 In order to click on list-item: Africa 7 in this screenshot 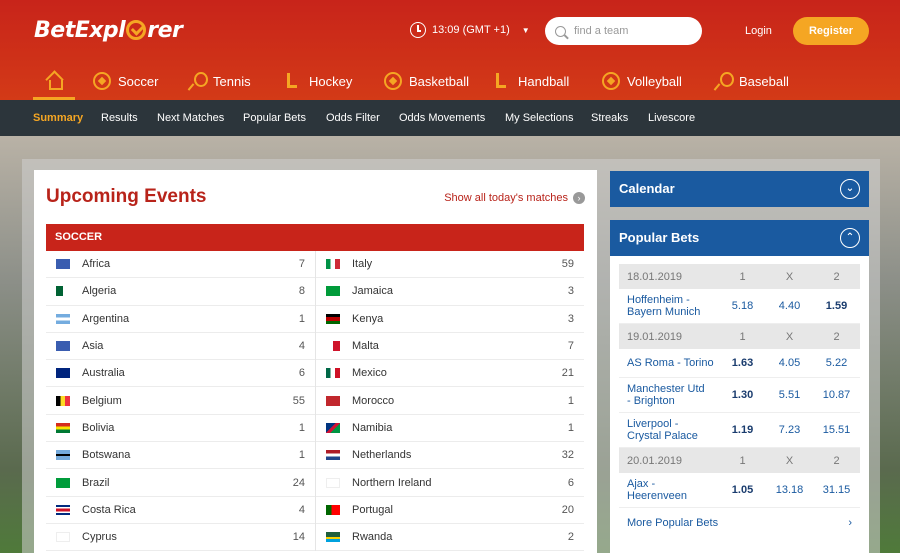, I will do `click(180, 265)`.